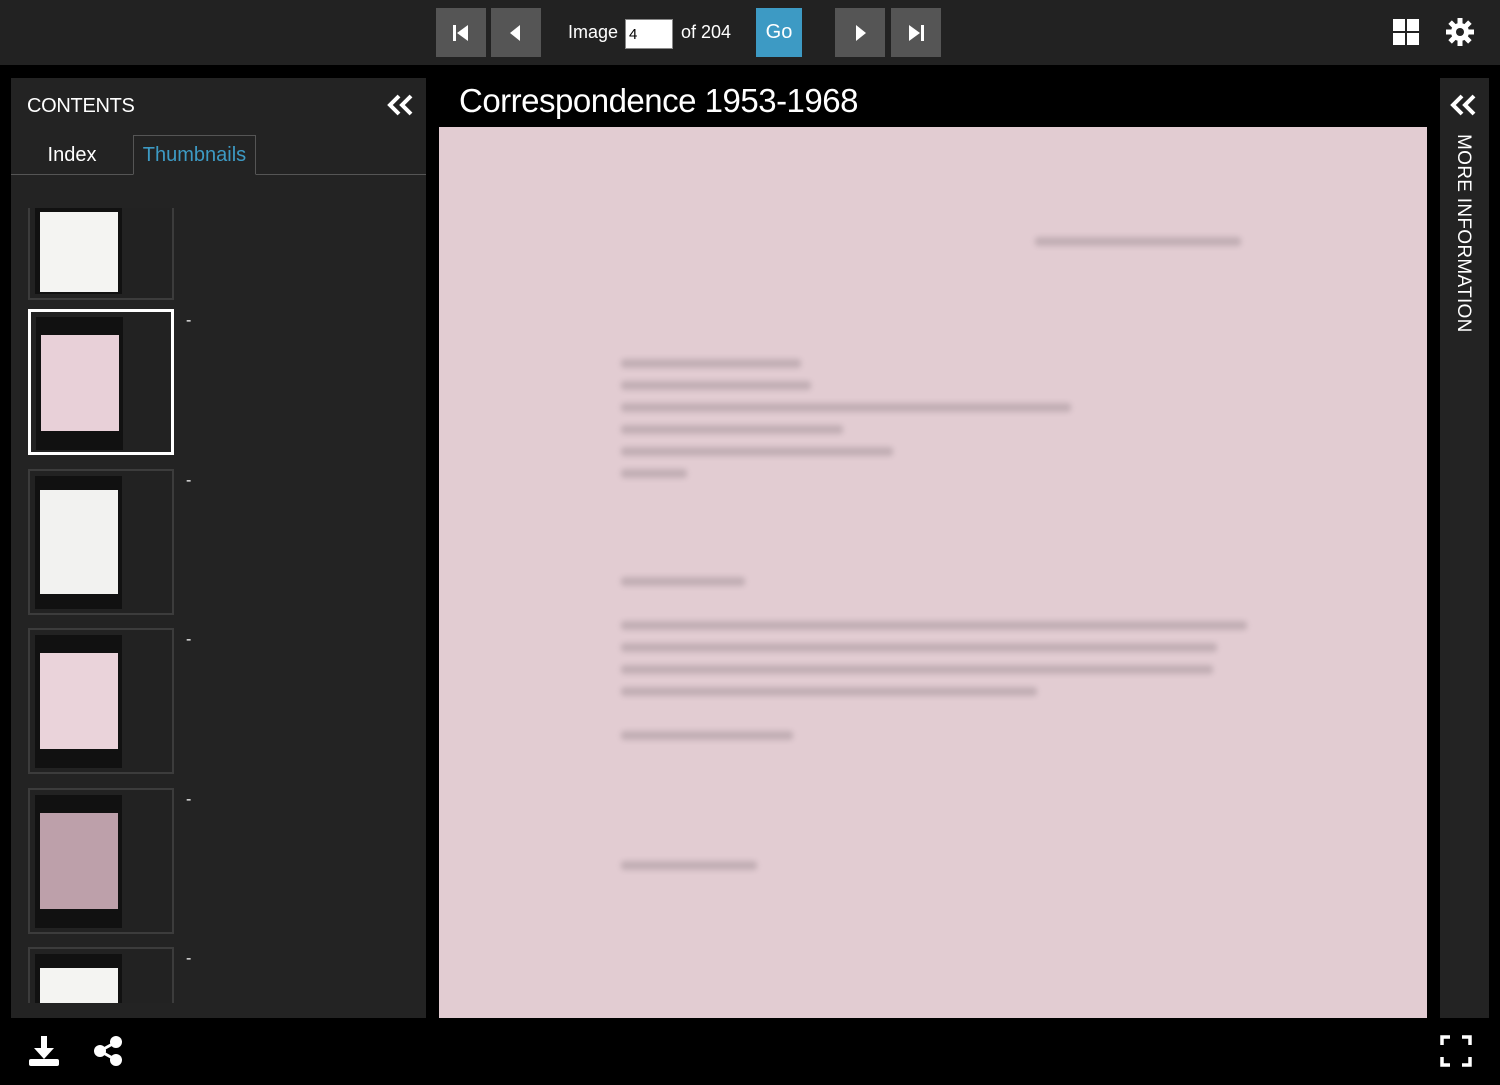 This screenshot has width=1500, height=1085. Describe the element at coordinates (194, 155) in the screenshot. I see `tab-thumbnails: Thumbnails` at that location.